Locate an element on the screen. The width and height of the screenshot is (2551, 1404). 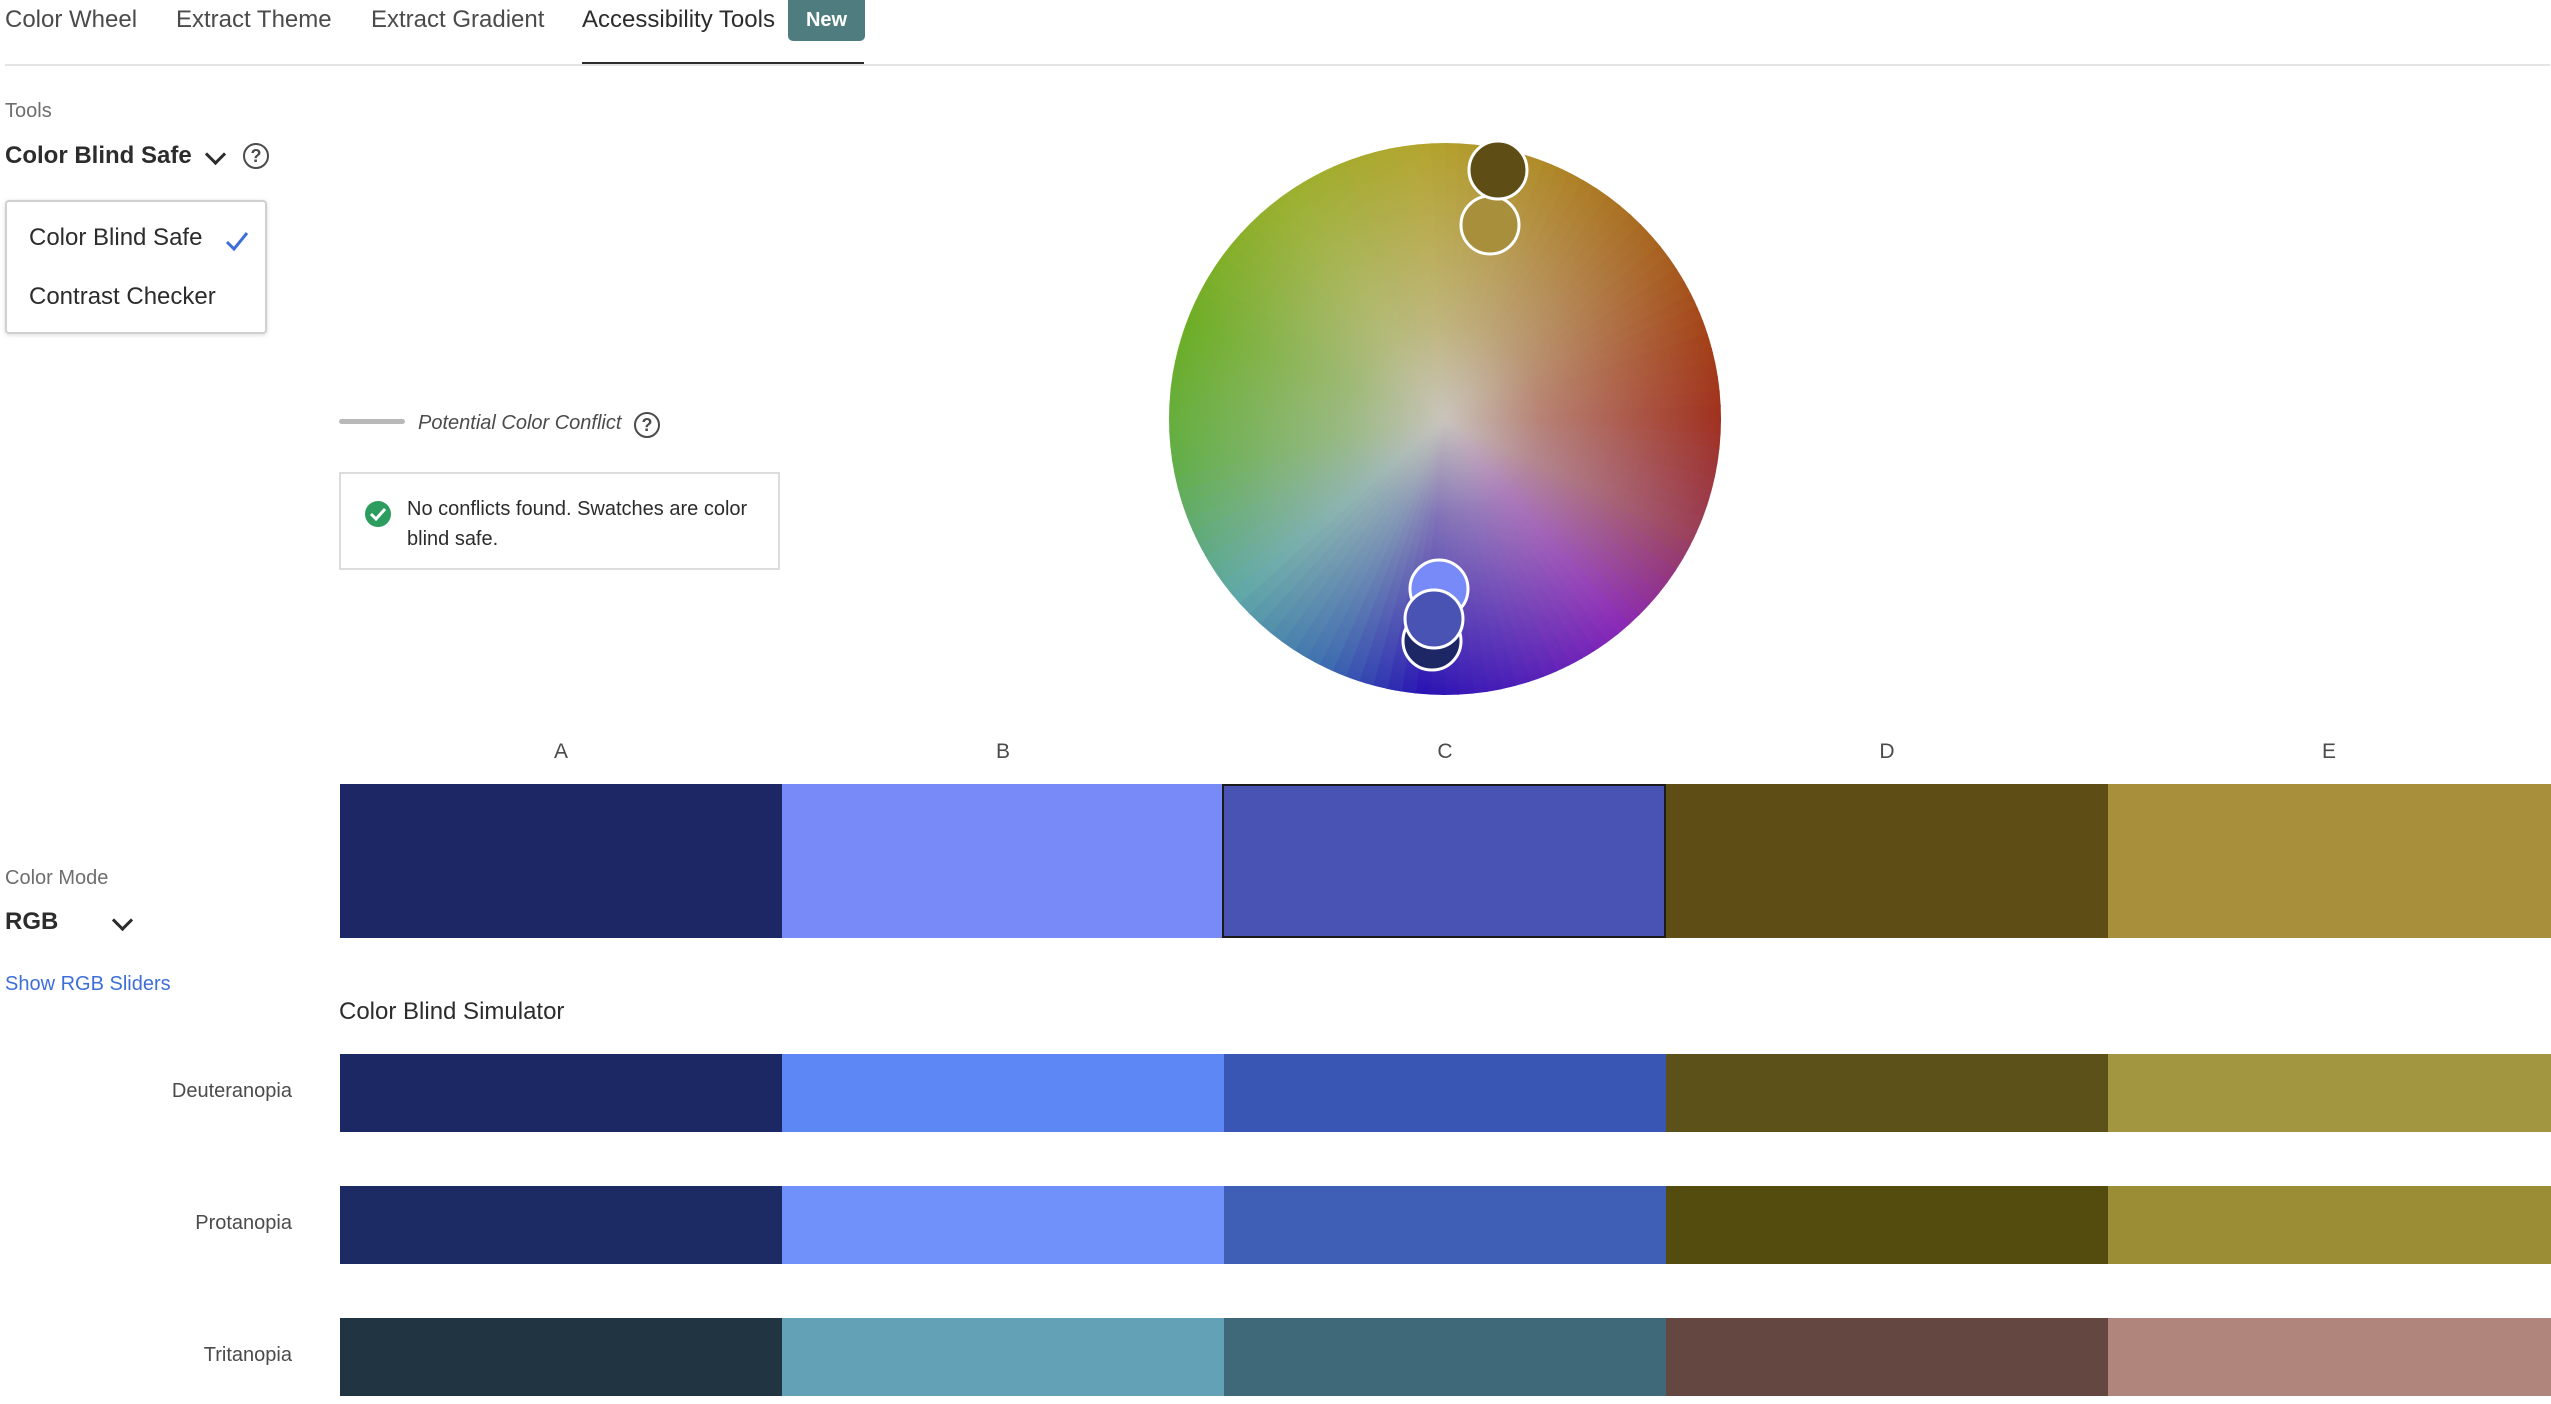
color-mode-label: Color Mode is located at coordinates (57, 878).